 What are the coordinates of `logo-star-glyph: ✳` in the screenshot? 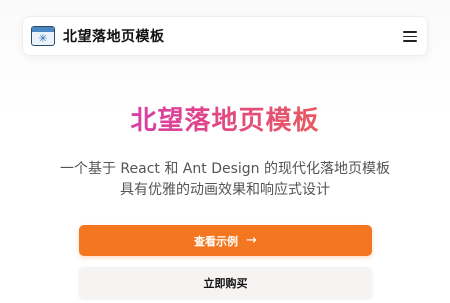 It's located at (43, 38).